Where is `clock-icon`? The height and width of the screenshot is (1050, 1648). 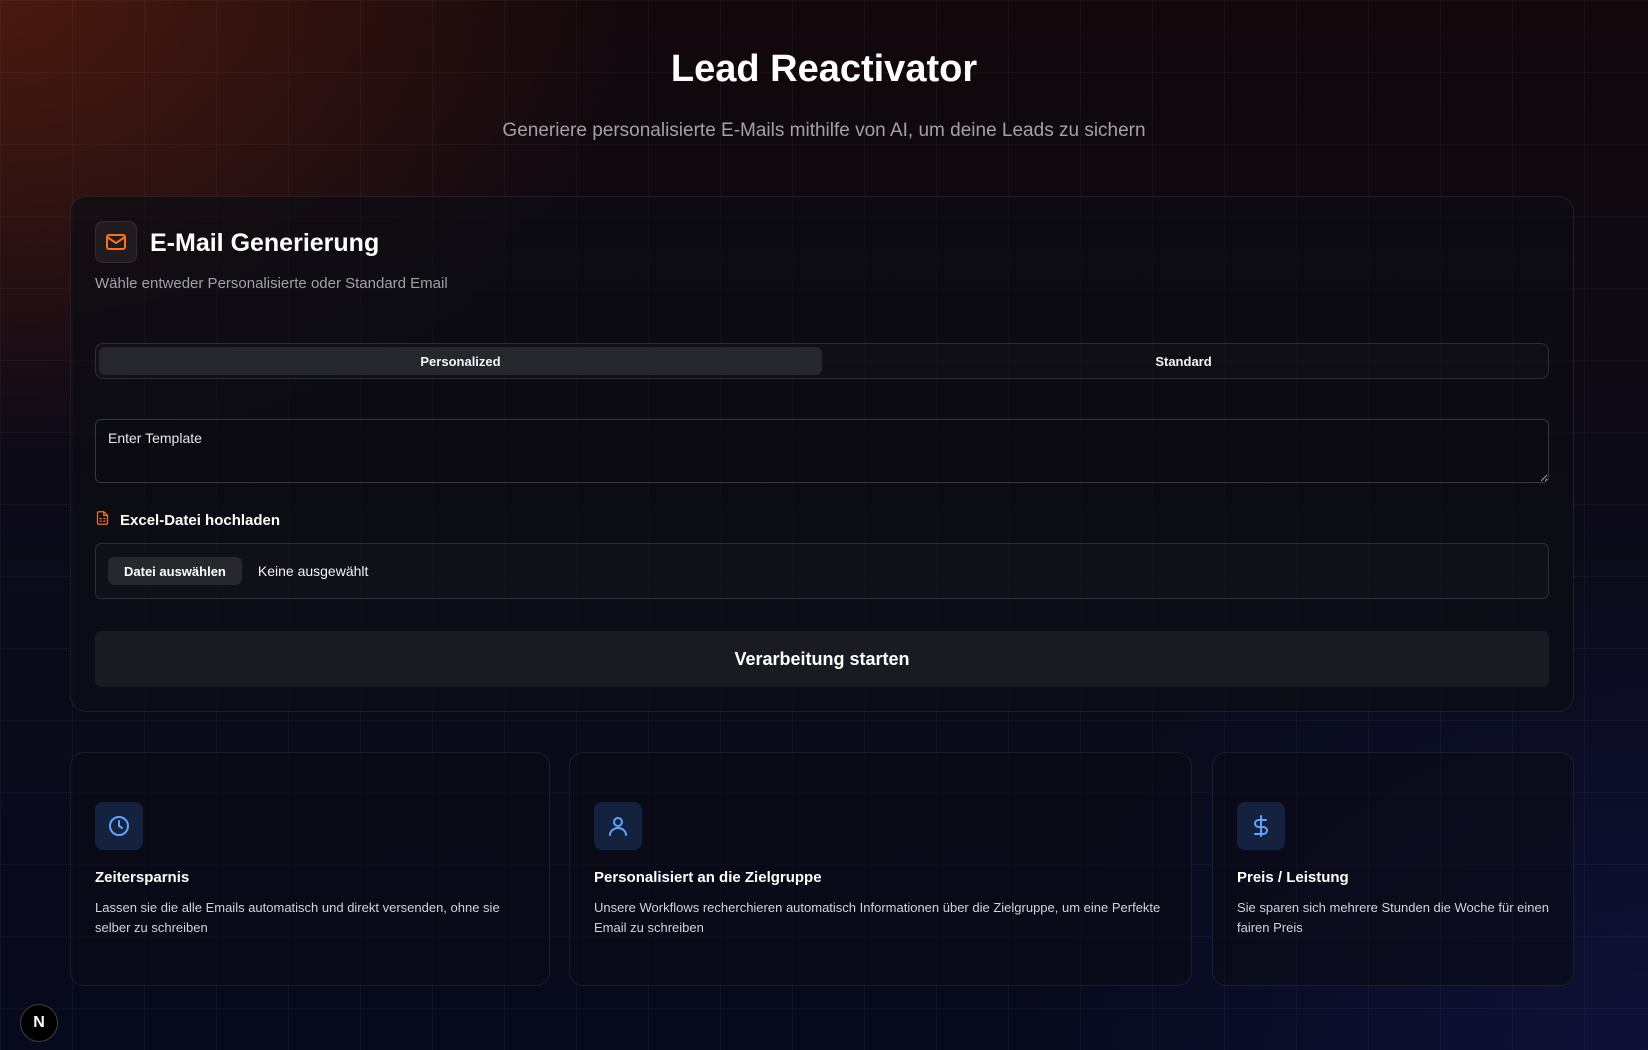 clock-icon is located at coordinates (119, 826).